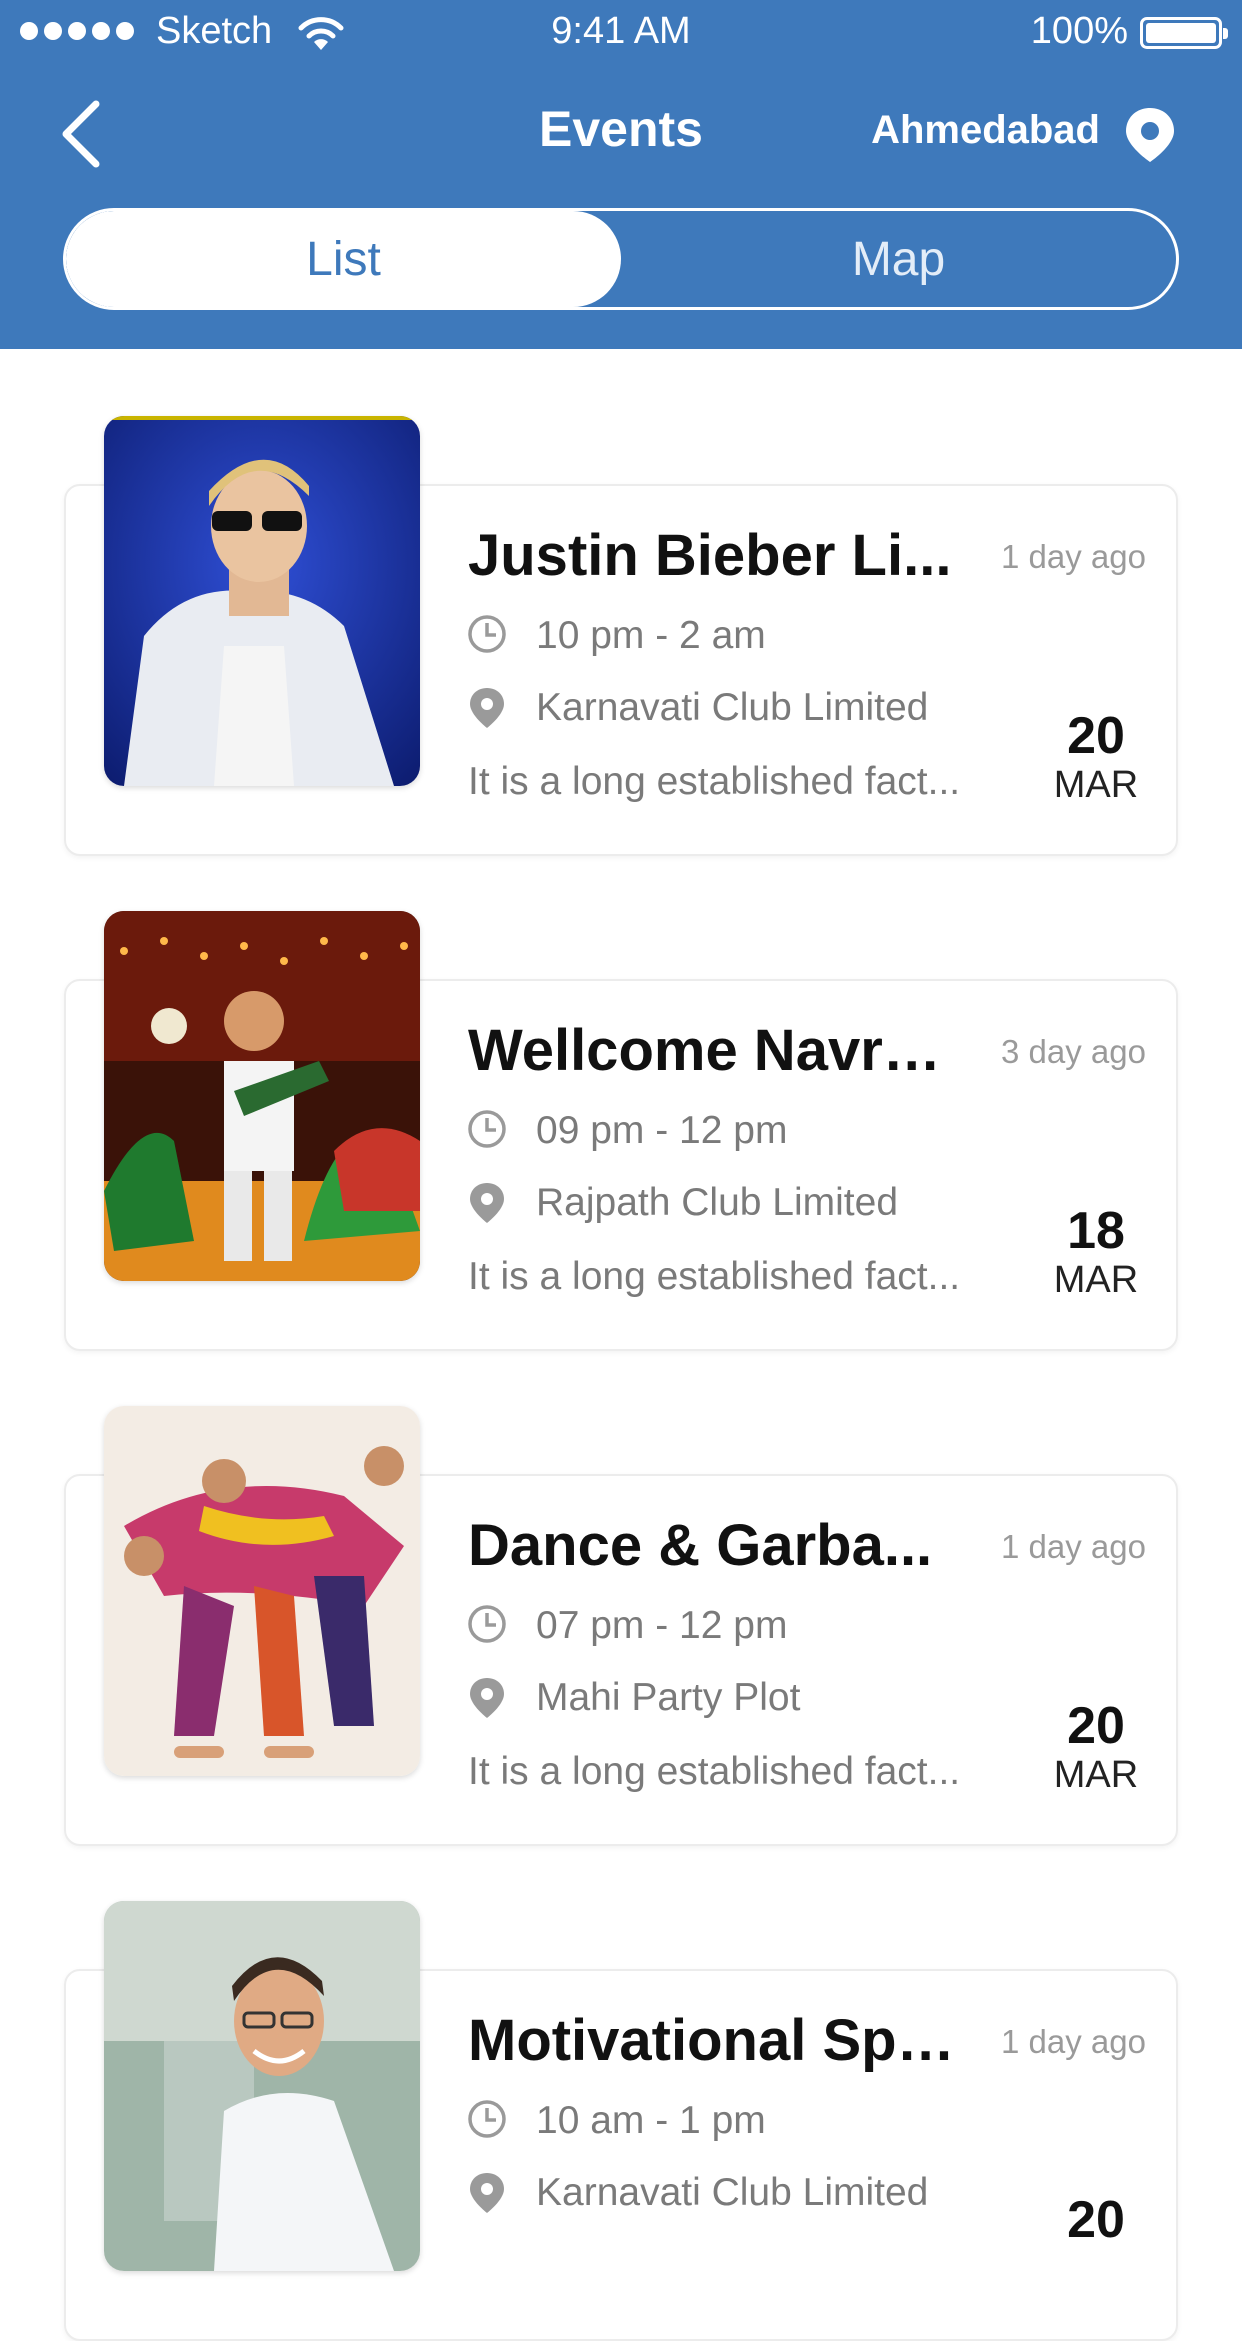  I want to click on event-posted-ago: 3 day ago, so click(1073, 1051).